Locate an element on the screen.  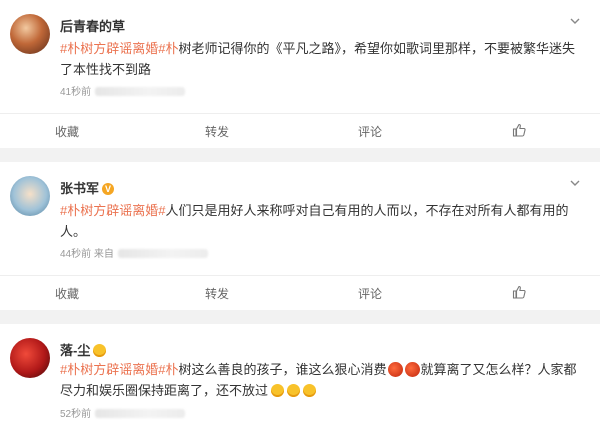
post-text: 树这么善良的孩子，谁这么狠心消费 is located at coordinates (282, 369).